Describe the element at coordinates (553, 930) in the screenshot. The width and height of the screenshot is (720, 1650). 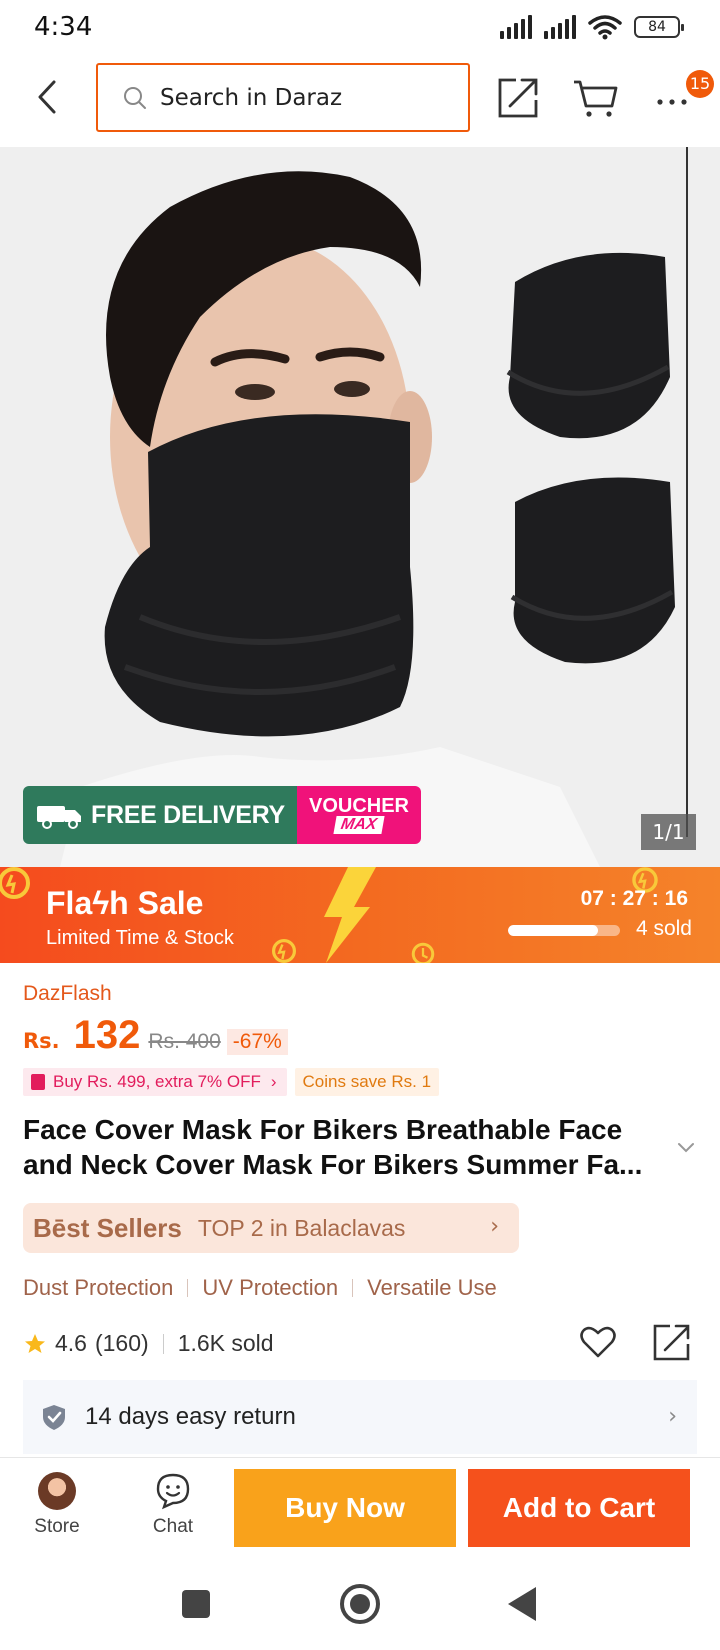
I see `sold-progress-fill` at that location.